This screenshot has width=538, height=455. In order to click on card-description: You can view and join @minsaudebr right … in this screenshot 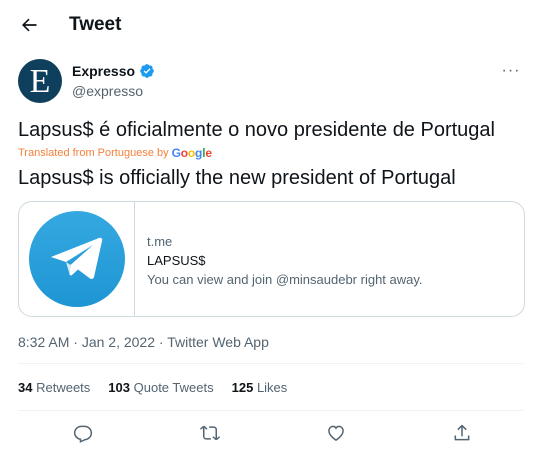, I will do `click(285, 279)`.